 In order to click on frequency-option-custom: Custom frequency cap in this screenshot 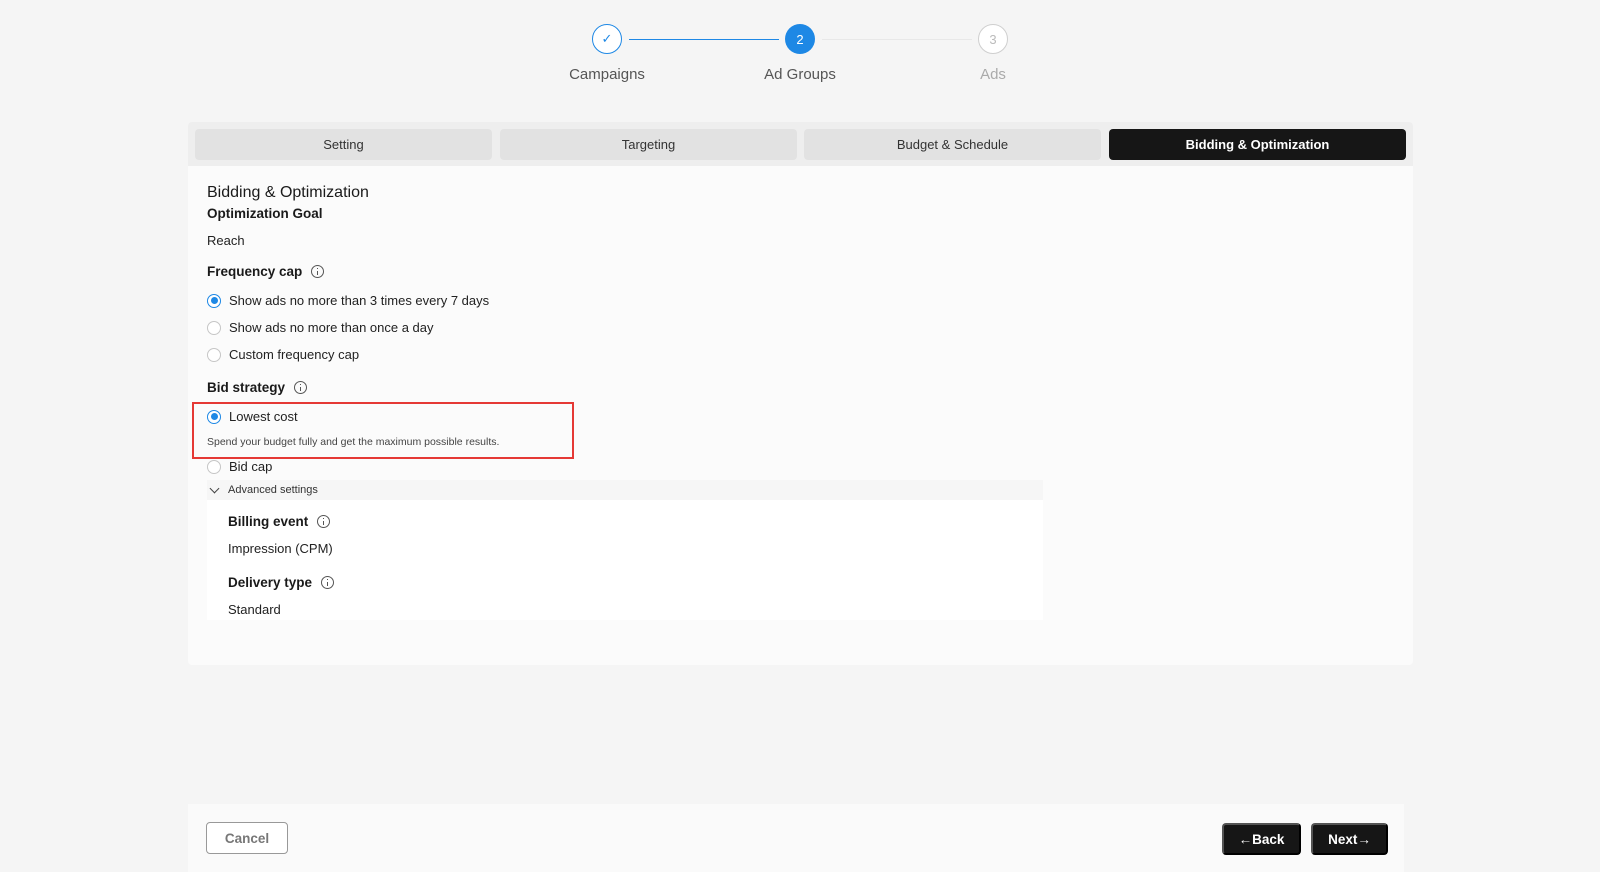, I will do `click(283, 354)`.